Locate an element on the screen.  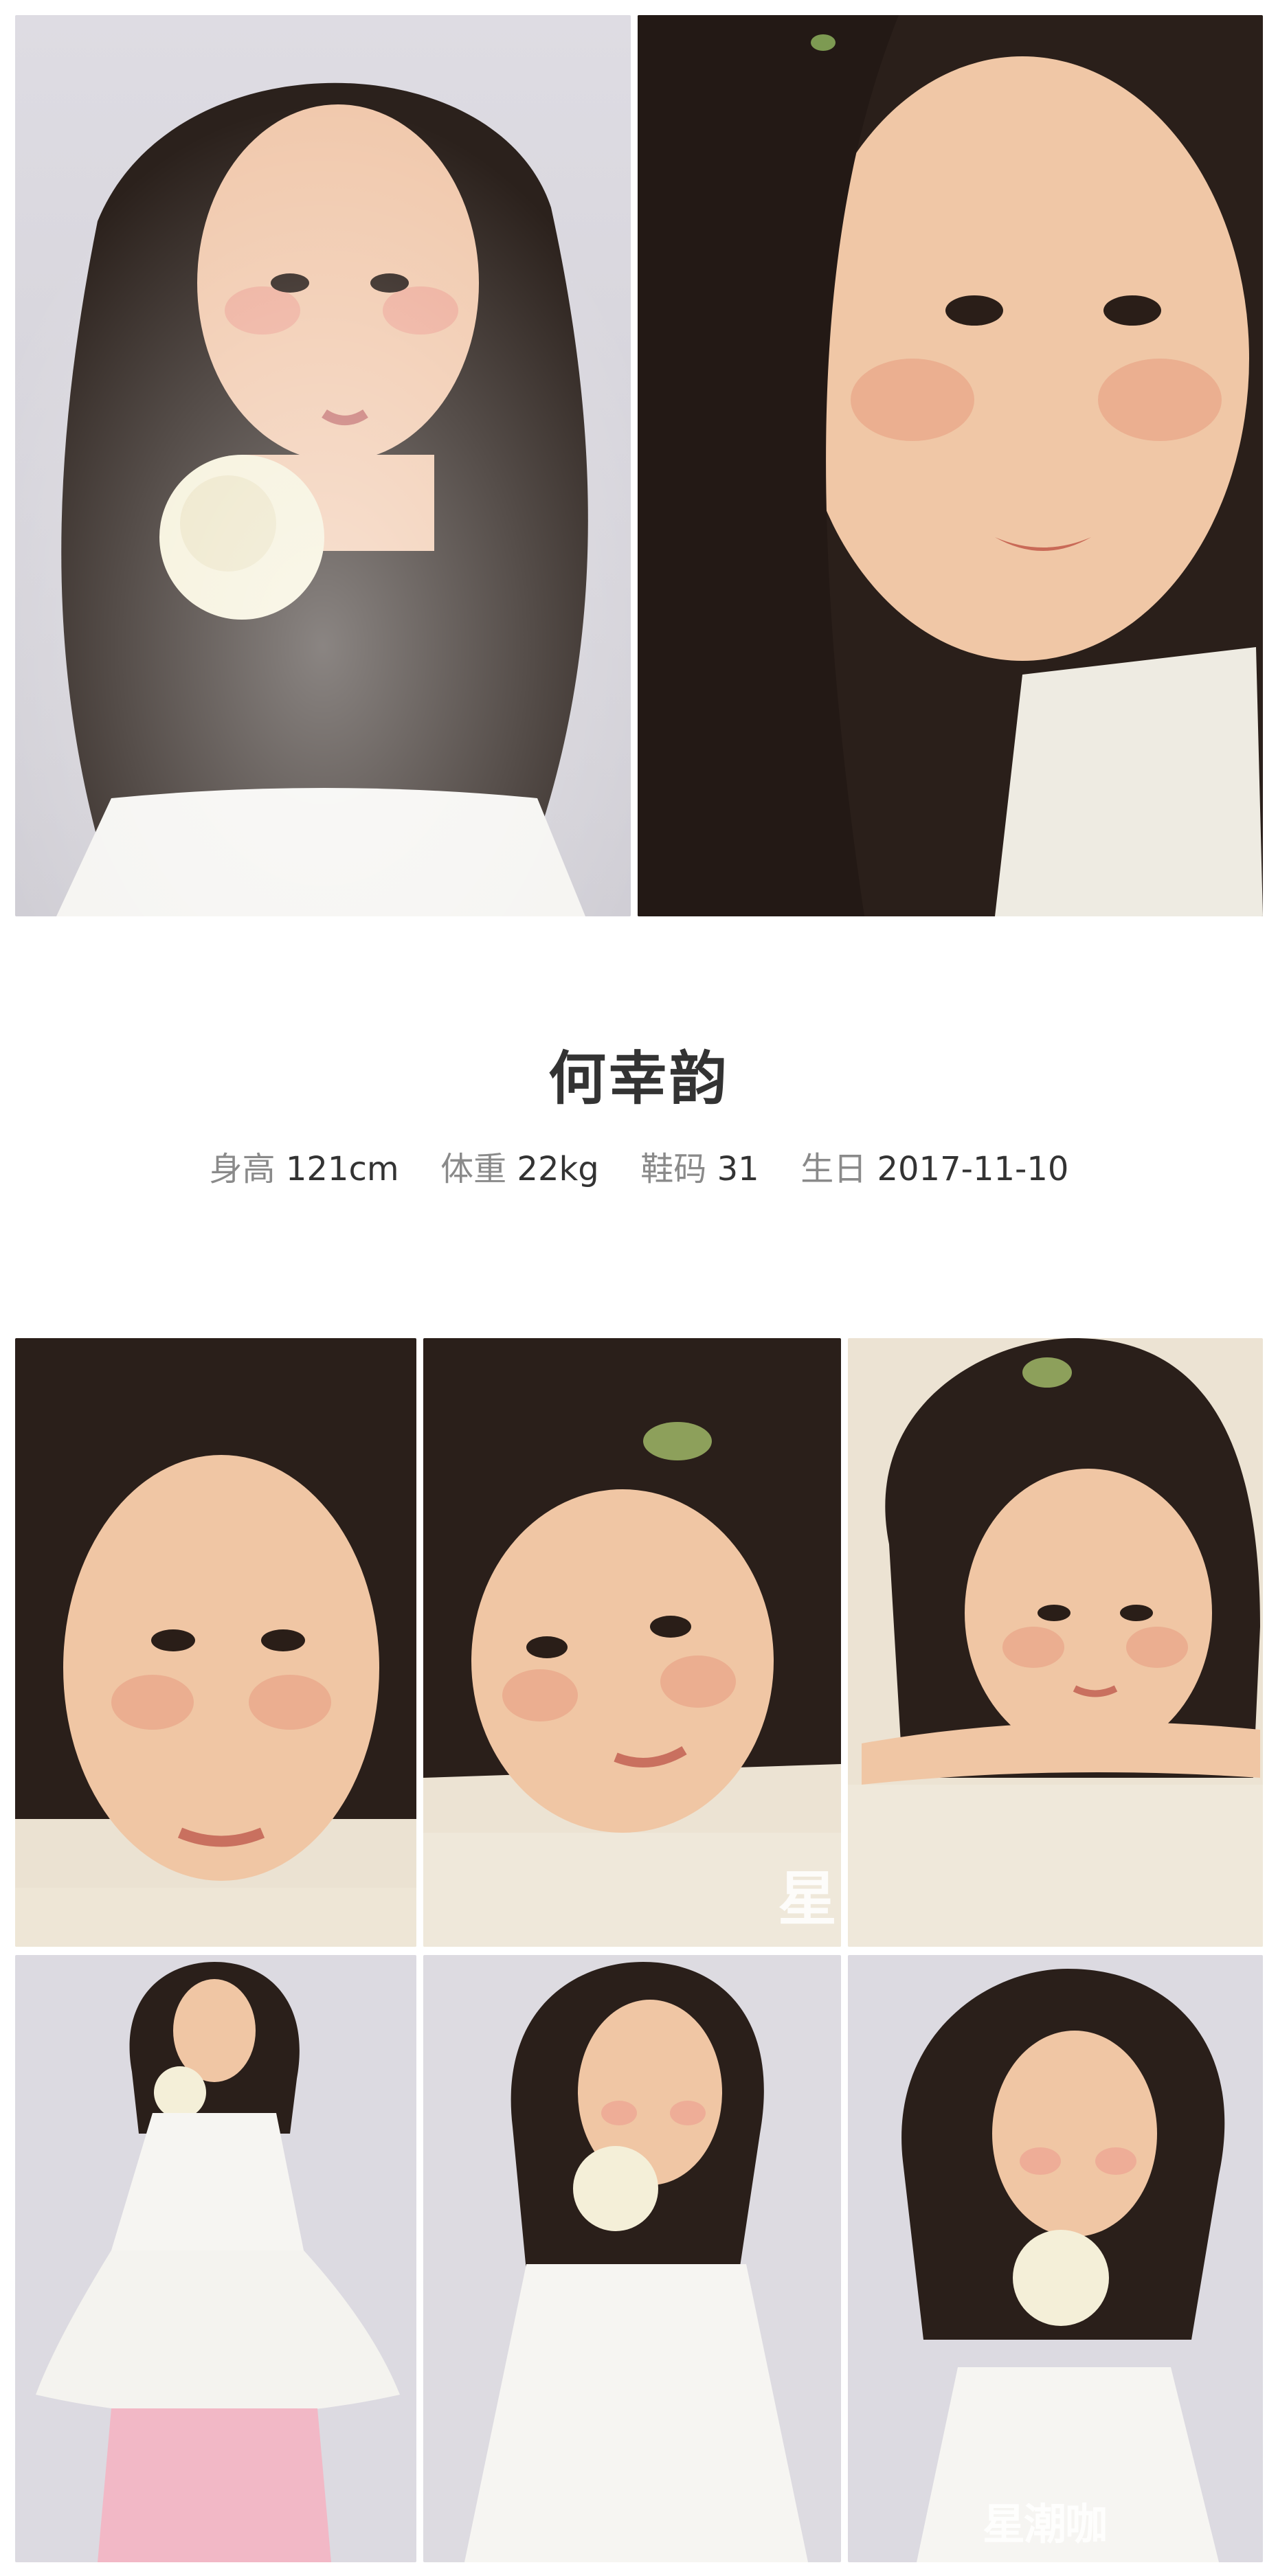
model-name: 何幸韵 is located at coordinates (639, 1078).